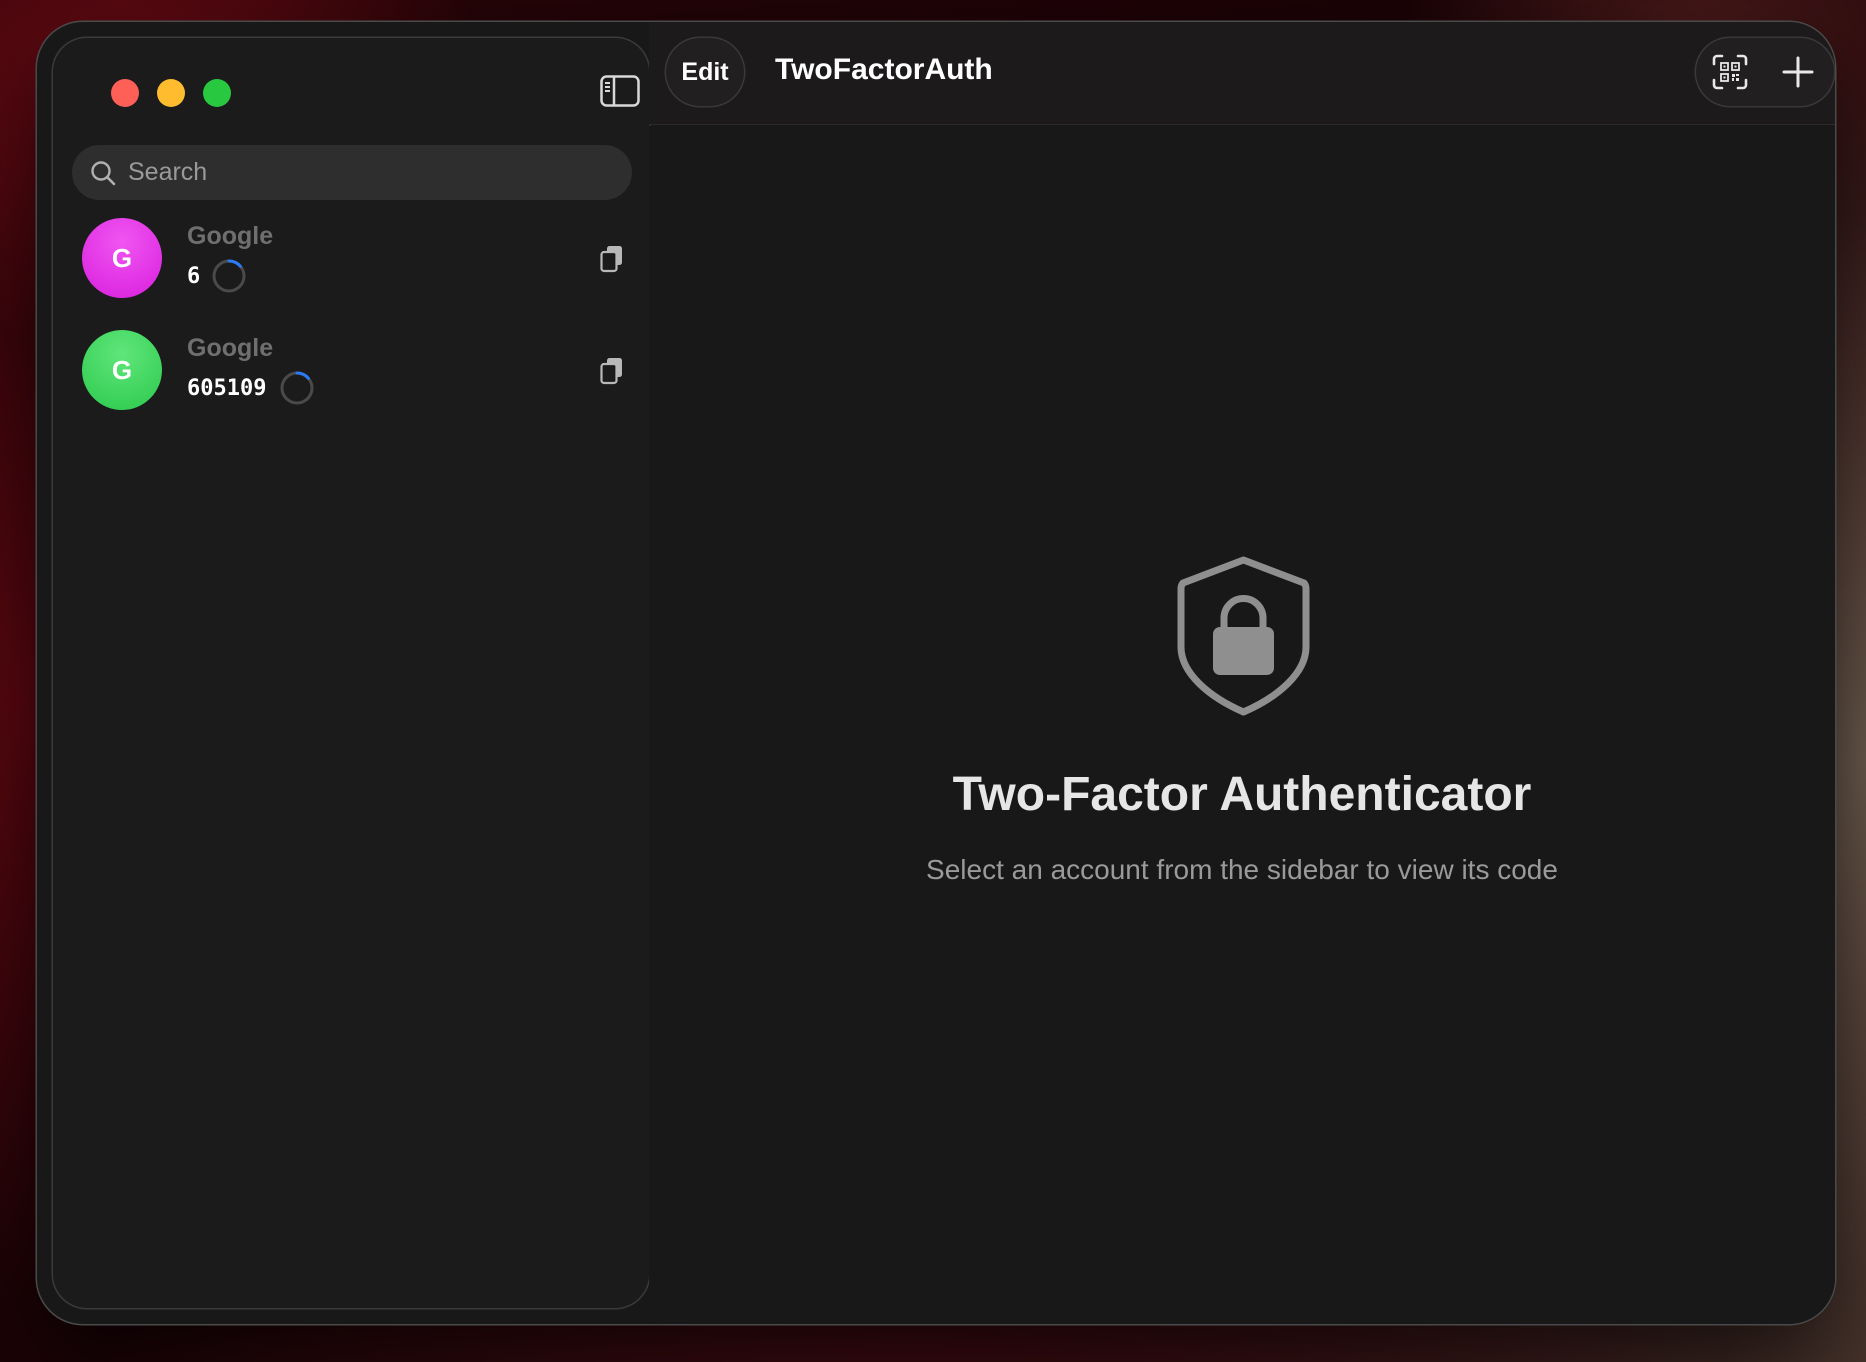  I want to click on account-code: 6, so click(194, 276).